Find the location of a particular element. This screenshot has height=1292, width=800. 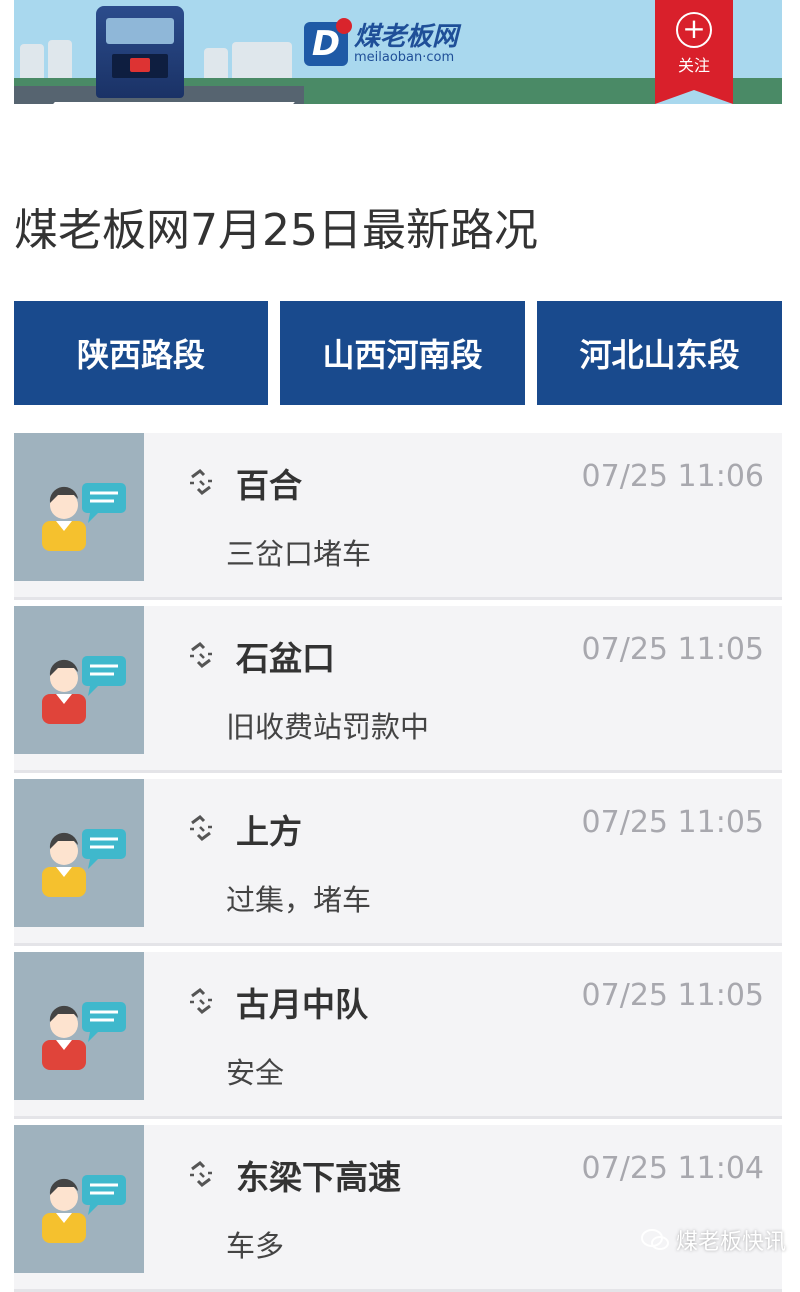

list-item: 石盆口 07/25 11:05 旧收费站罚款中 is located at coordinates (398, 689).